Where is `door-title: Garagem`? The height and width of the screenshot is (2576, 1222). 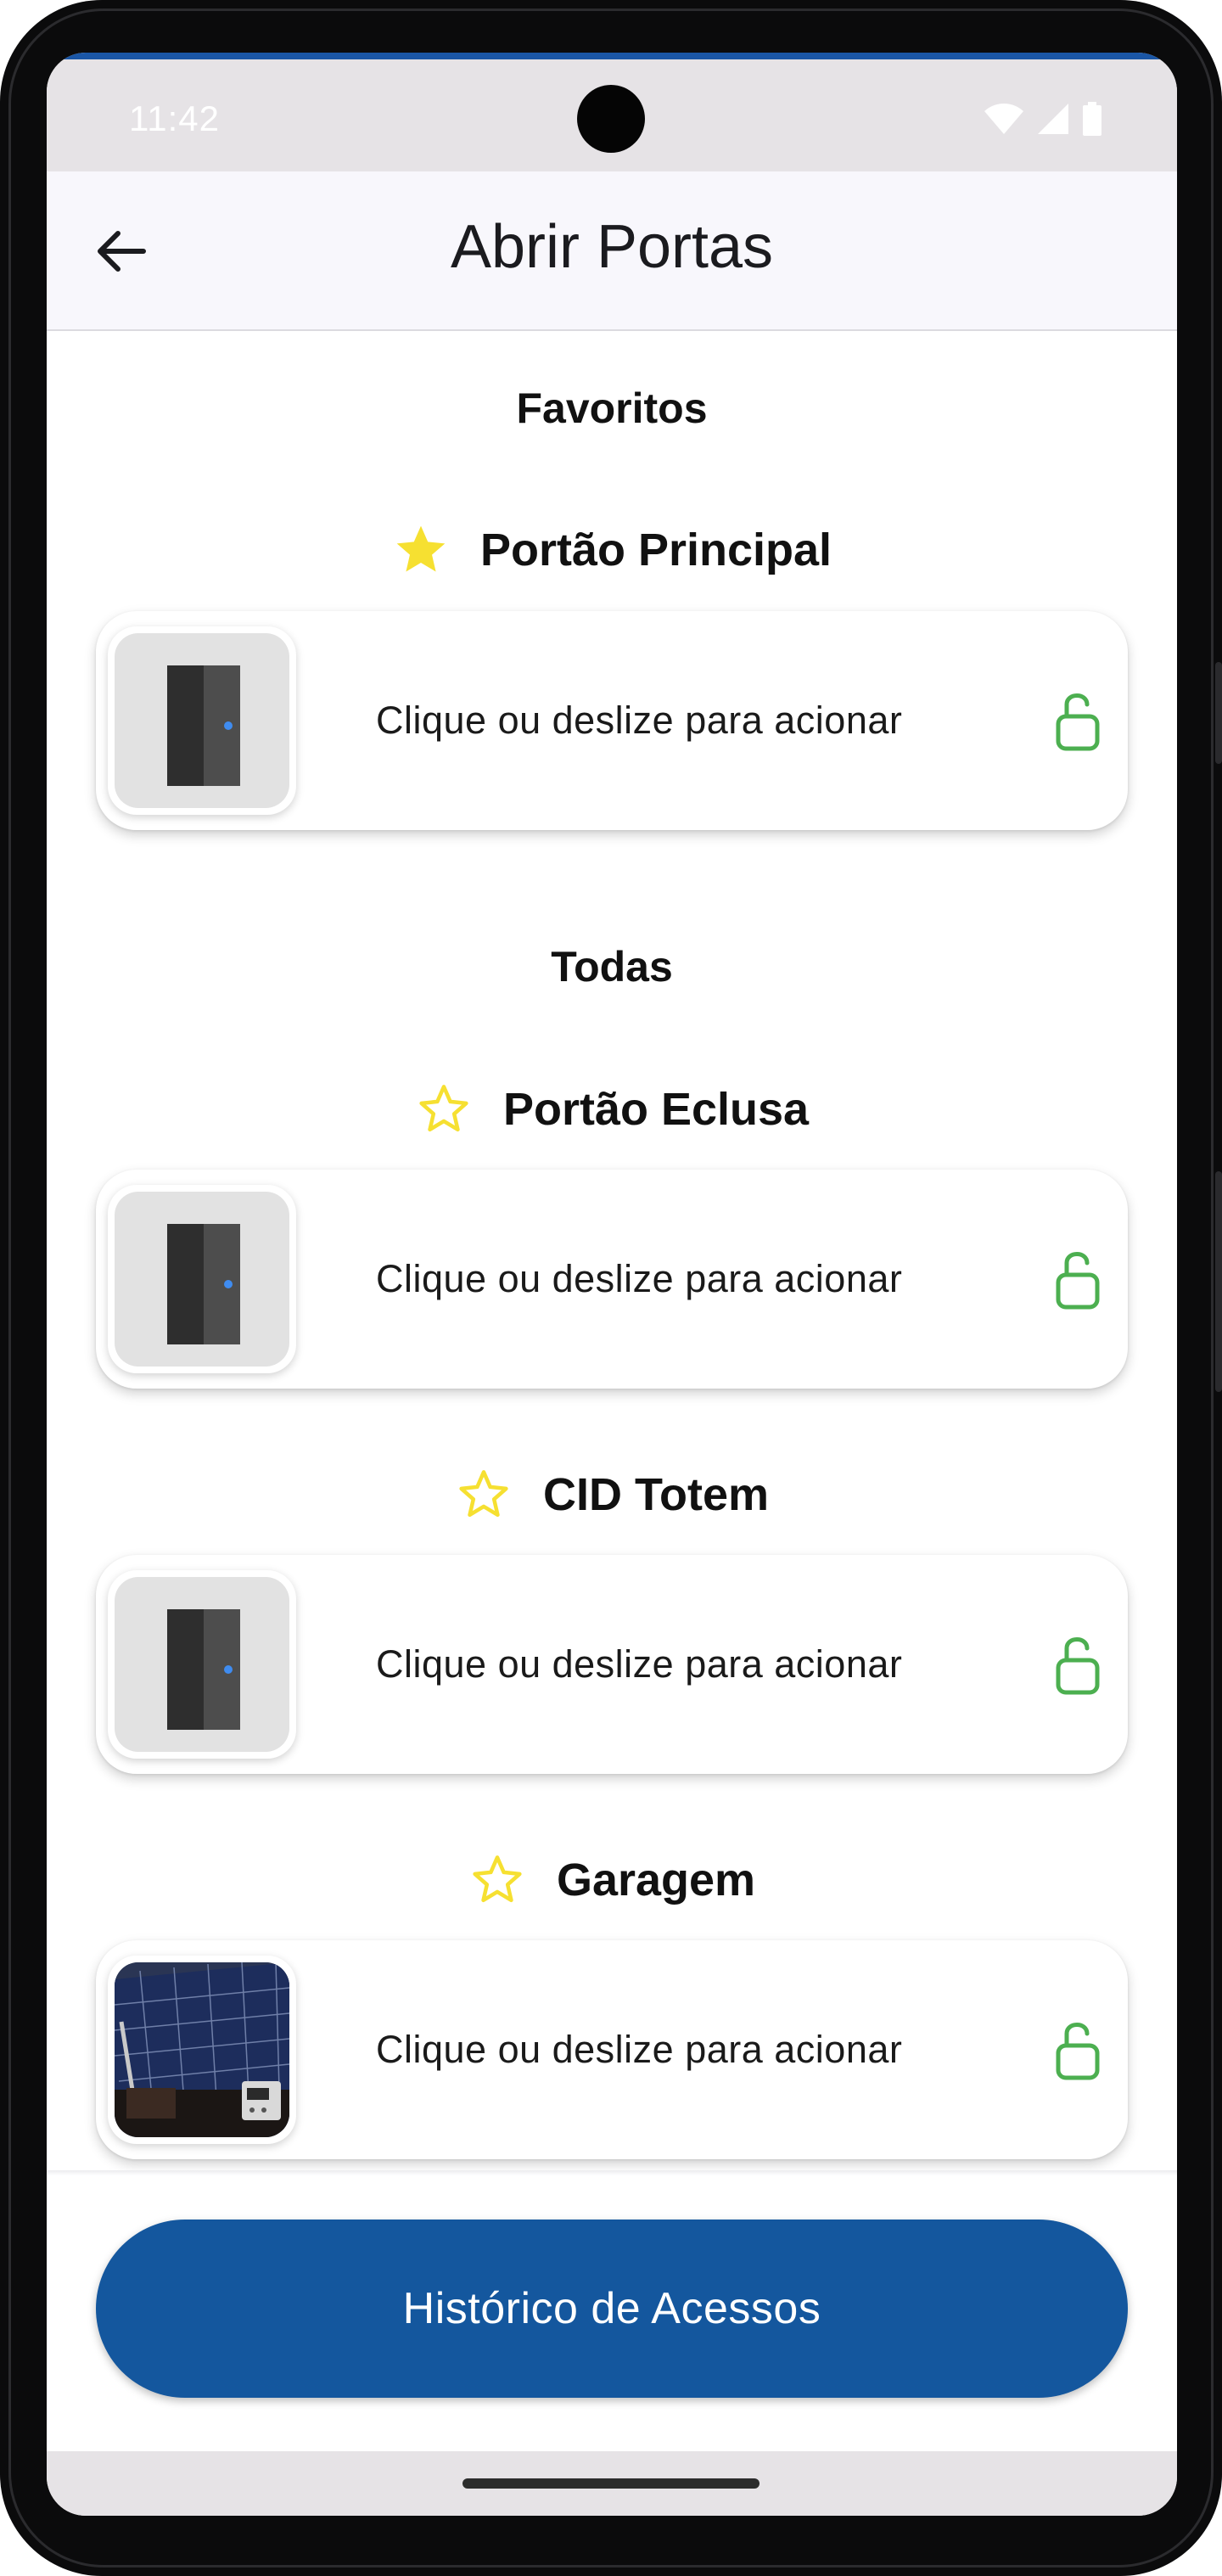 door-title: Garagem is located at coordinates (612, 1880).